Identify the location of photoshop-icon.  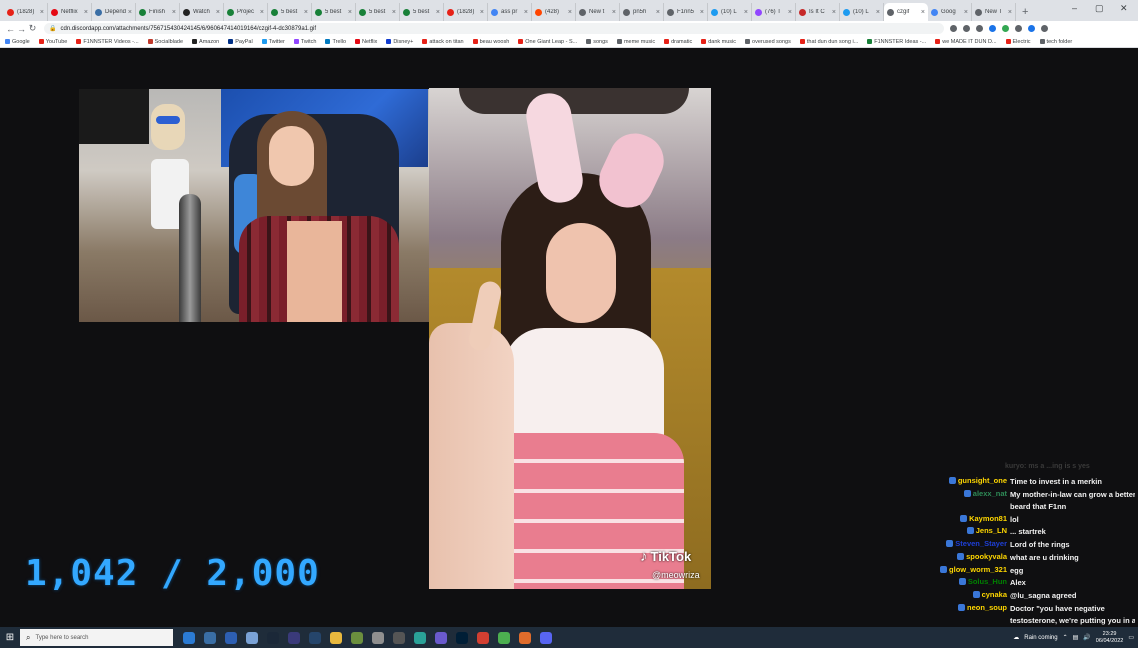
(462, 637).